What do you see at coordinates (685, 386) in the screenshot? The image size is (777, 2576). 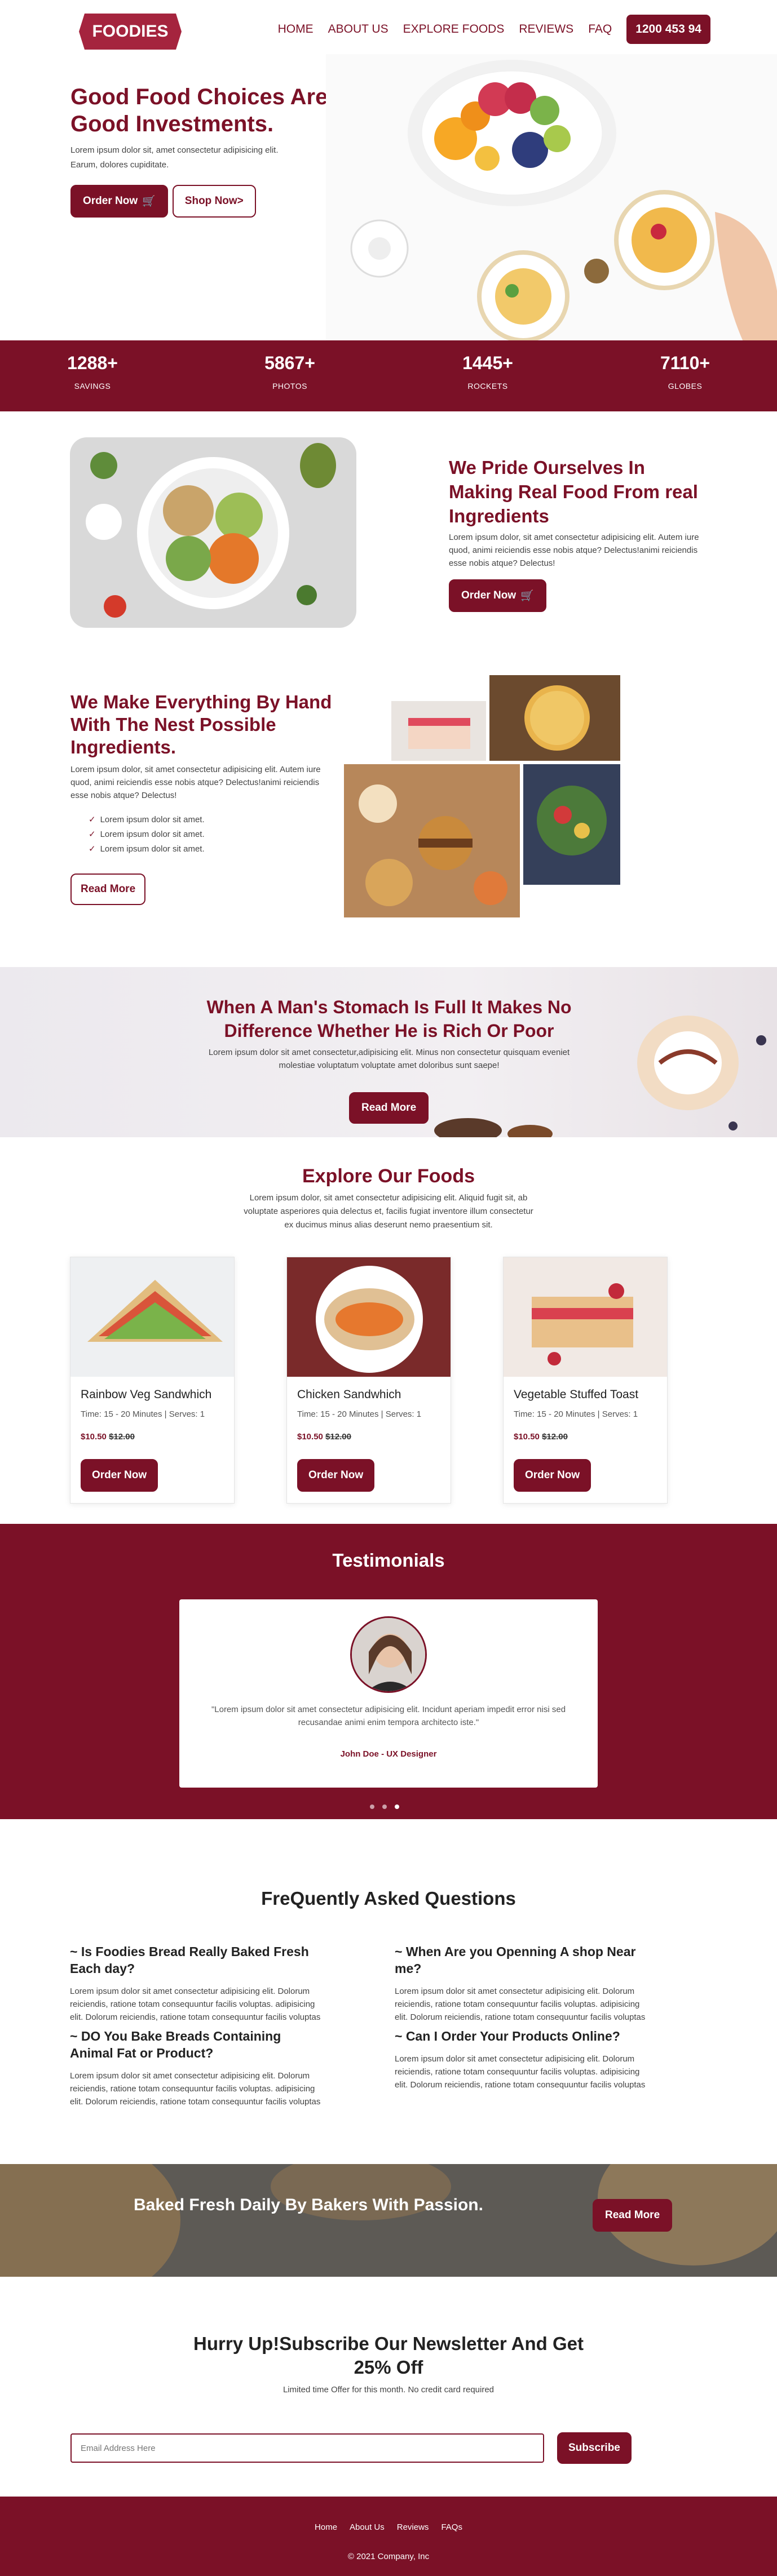 I see `stat-label: GLOBES` at bounding box center [685, 386].